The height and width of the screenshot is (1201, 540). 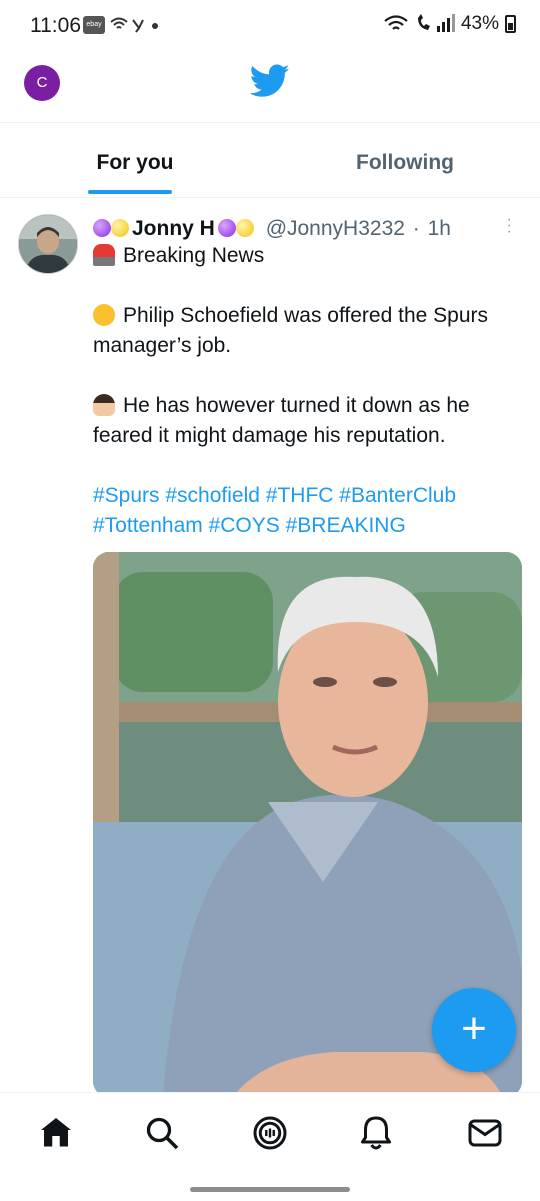 What do you see at coordinates (479, 23) in the screenshot?
I see `battery-percent: 43%` at bounding box center [479, 23].